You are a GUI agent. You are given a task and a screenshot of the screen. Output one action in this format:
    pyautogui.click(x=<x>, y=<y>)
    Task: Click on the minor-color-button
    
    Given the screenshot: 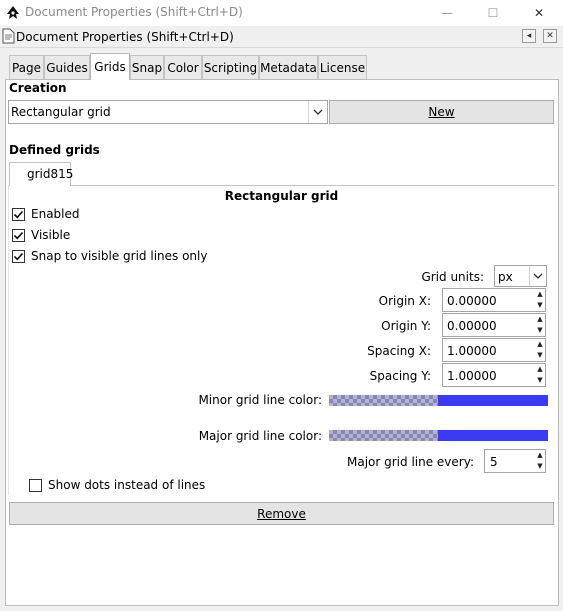 What is the action you would take?
    pyautogui.click(x=438, y=400)
    